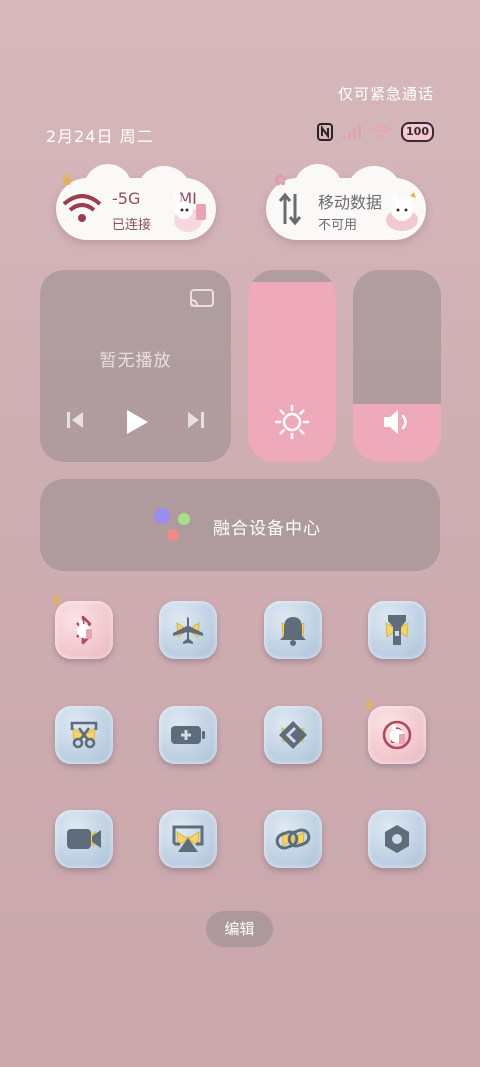 This screenshot has width=480, height=1067. I want to click on cast-icon, so click(202, 299).